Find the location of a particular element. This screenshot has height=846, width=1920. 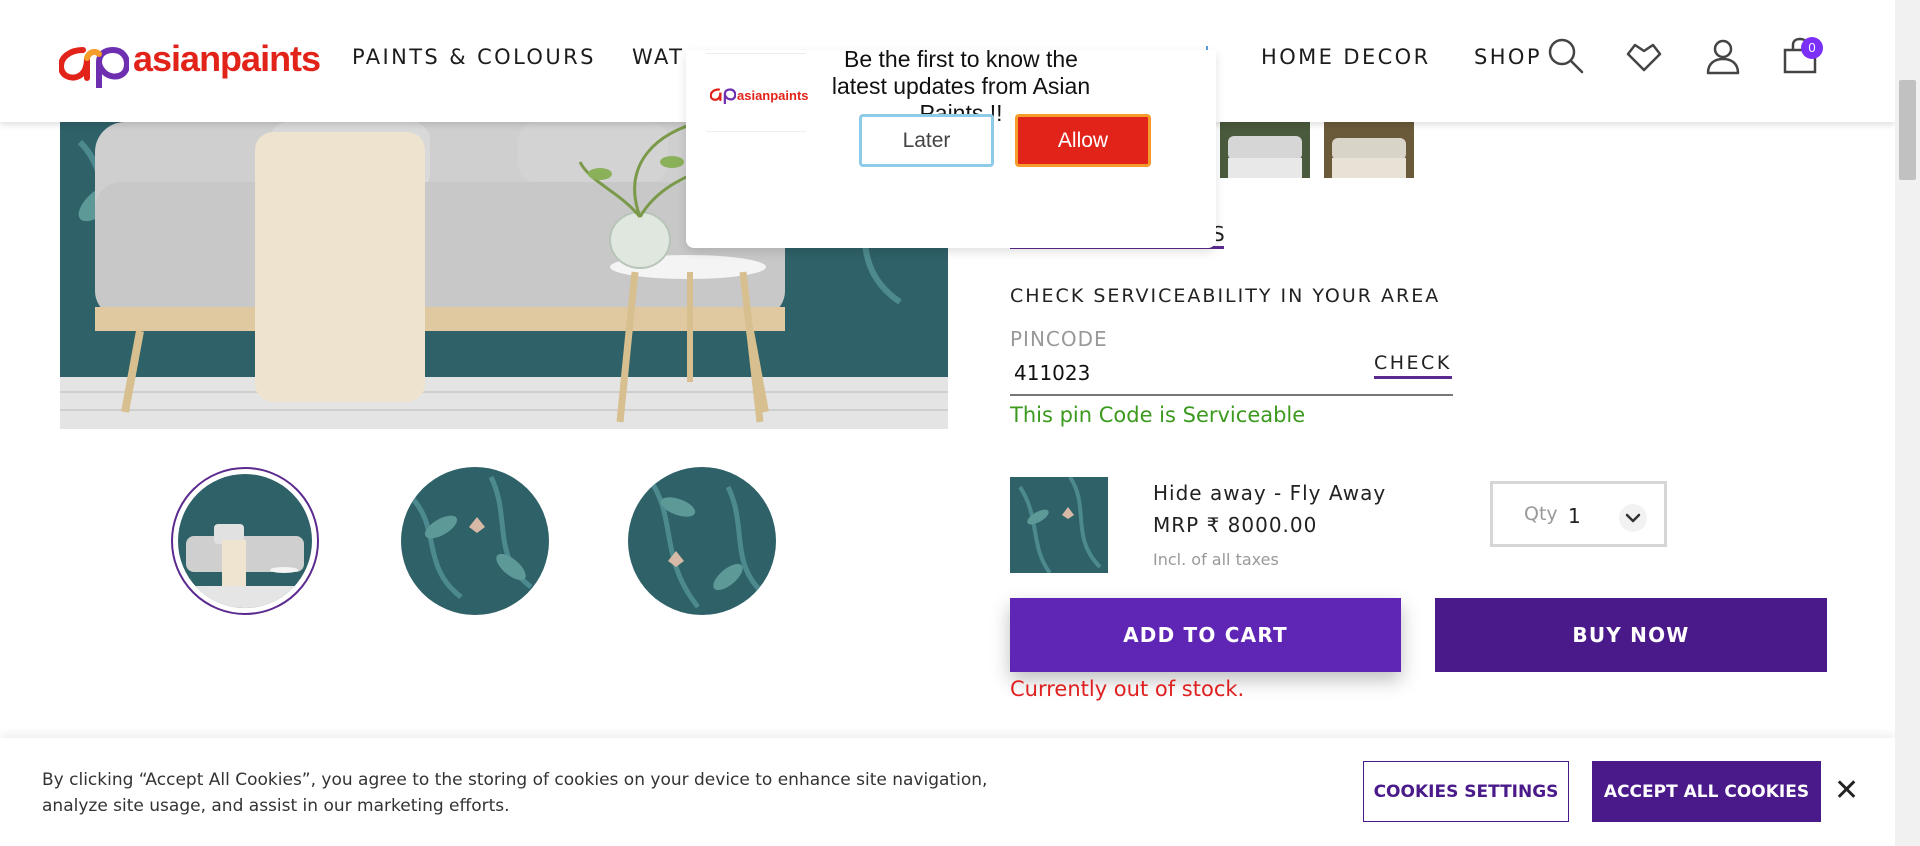

thumbnail-room-scene is located at coordinates (245, 541).